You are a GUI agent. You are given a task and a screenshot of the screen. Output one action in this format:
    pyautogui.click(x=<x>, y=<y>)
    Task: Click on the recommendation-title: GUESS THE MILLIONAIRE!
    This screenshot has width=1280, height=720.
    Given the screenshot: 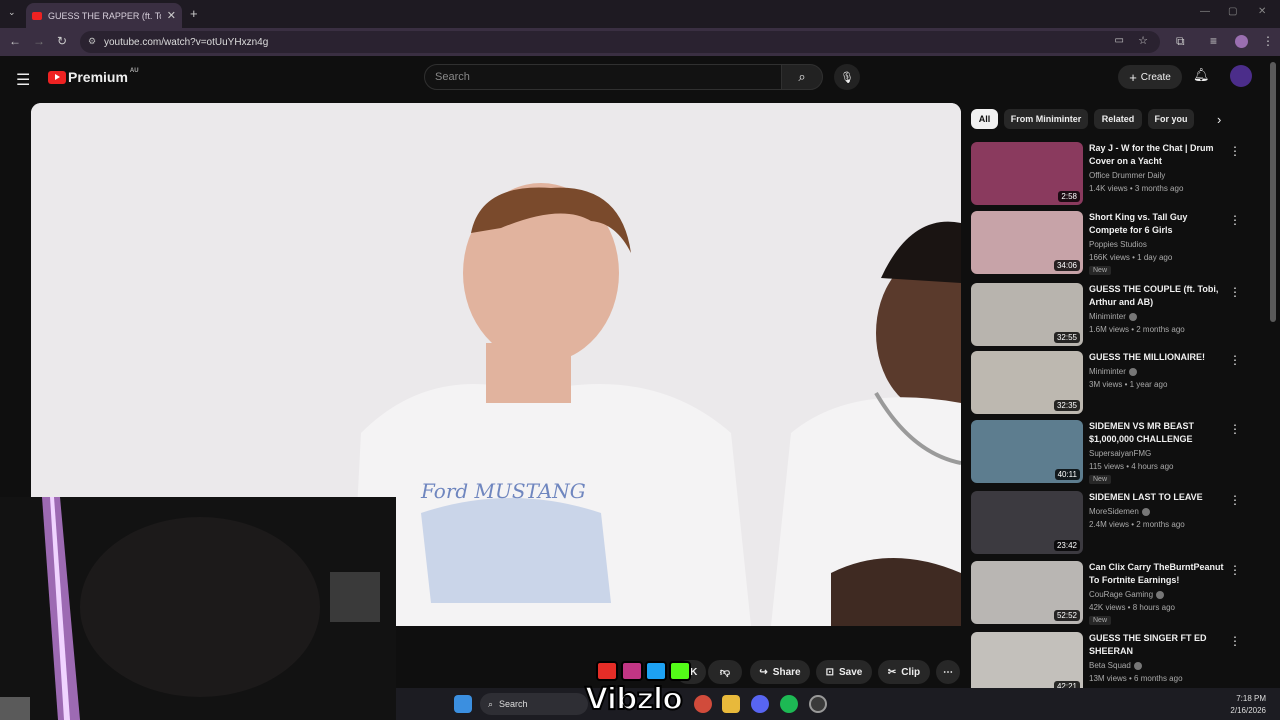 What is the action you would take?
    pyautogui.click(x=1158, y=357)
    